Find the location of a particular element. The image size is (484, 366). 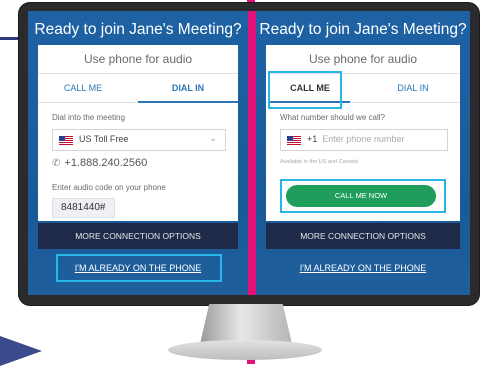

call-number-question: What number should we call? is located at coordinates (332, 117).